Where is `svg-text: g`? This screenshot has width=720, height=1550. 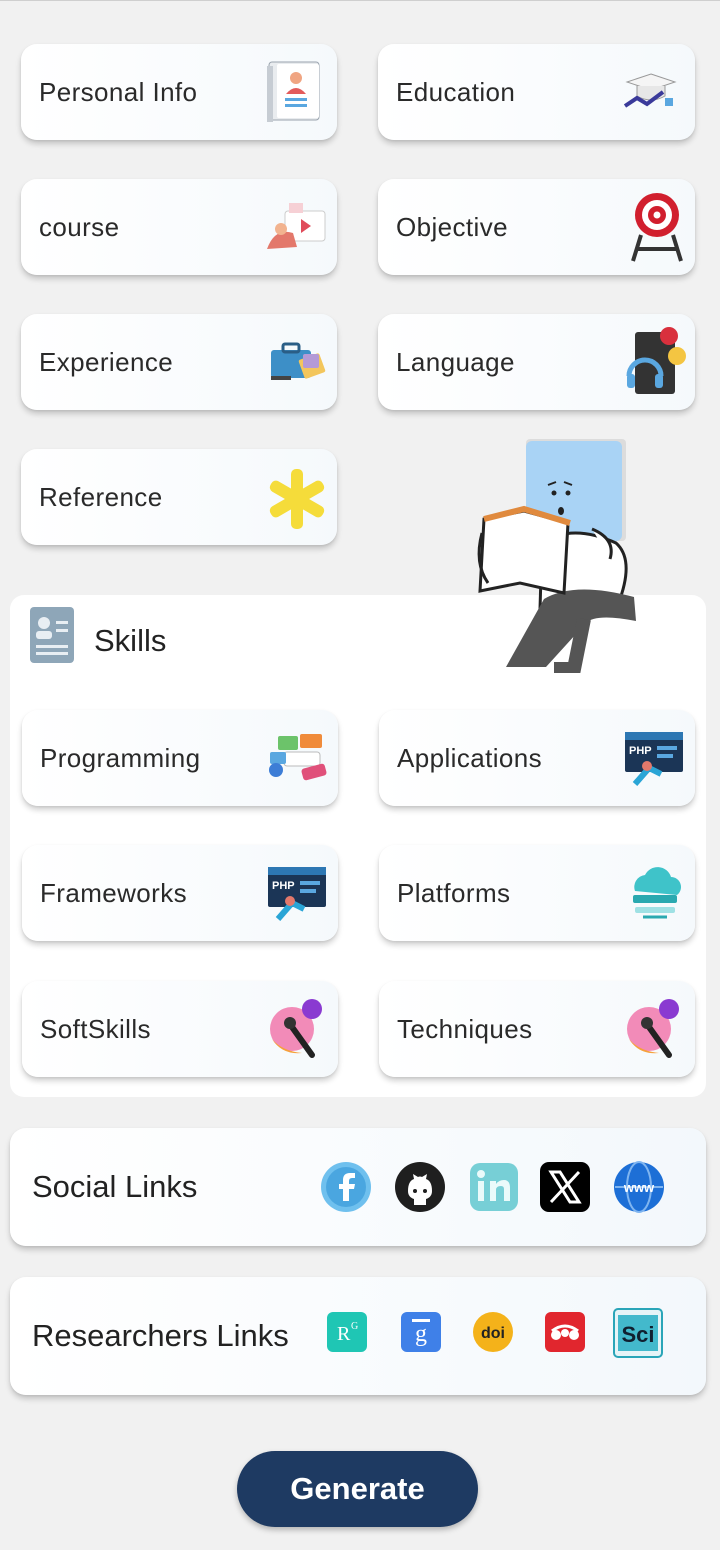
svg-text: g is located at coordinates (421, 1334).